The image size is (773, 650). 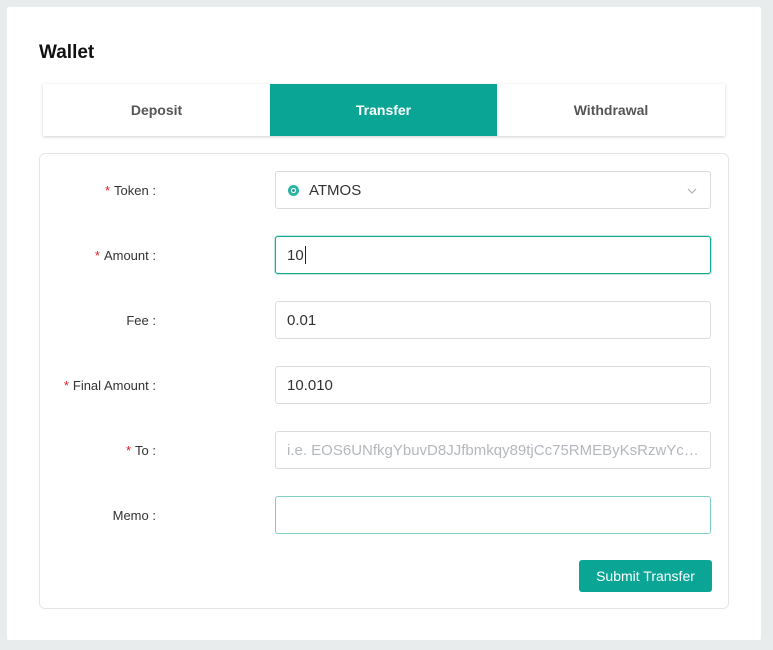 What do you see at coordinates (134, 515) in the screenshot?
I see `memo-label: Memo :` at bounding box center [134, 515].